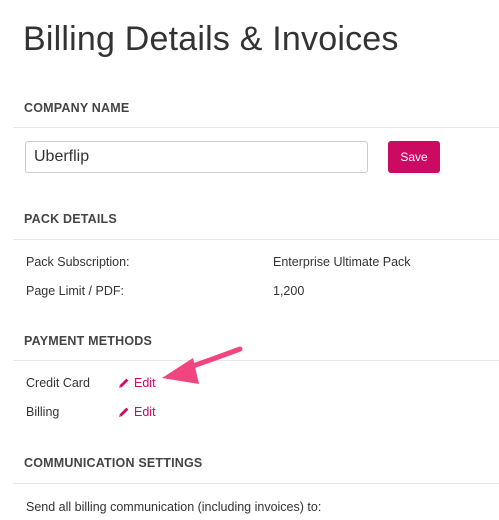 This screenshot has height=520, width=499. I want to click on page-limit-value: 1,200, so click(289, 291).